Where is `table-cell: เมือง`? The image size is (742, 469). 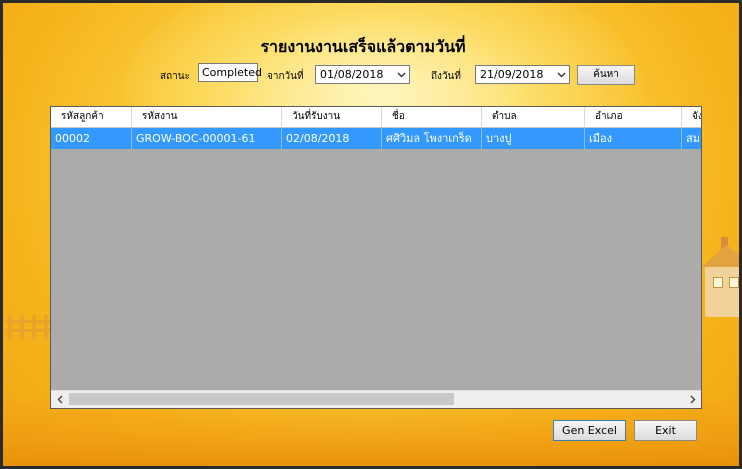 table-cell: เมือง is located at coordinates (633, 138).